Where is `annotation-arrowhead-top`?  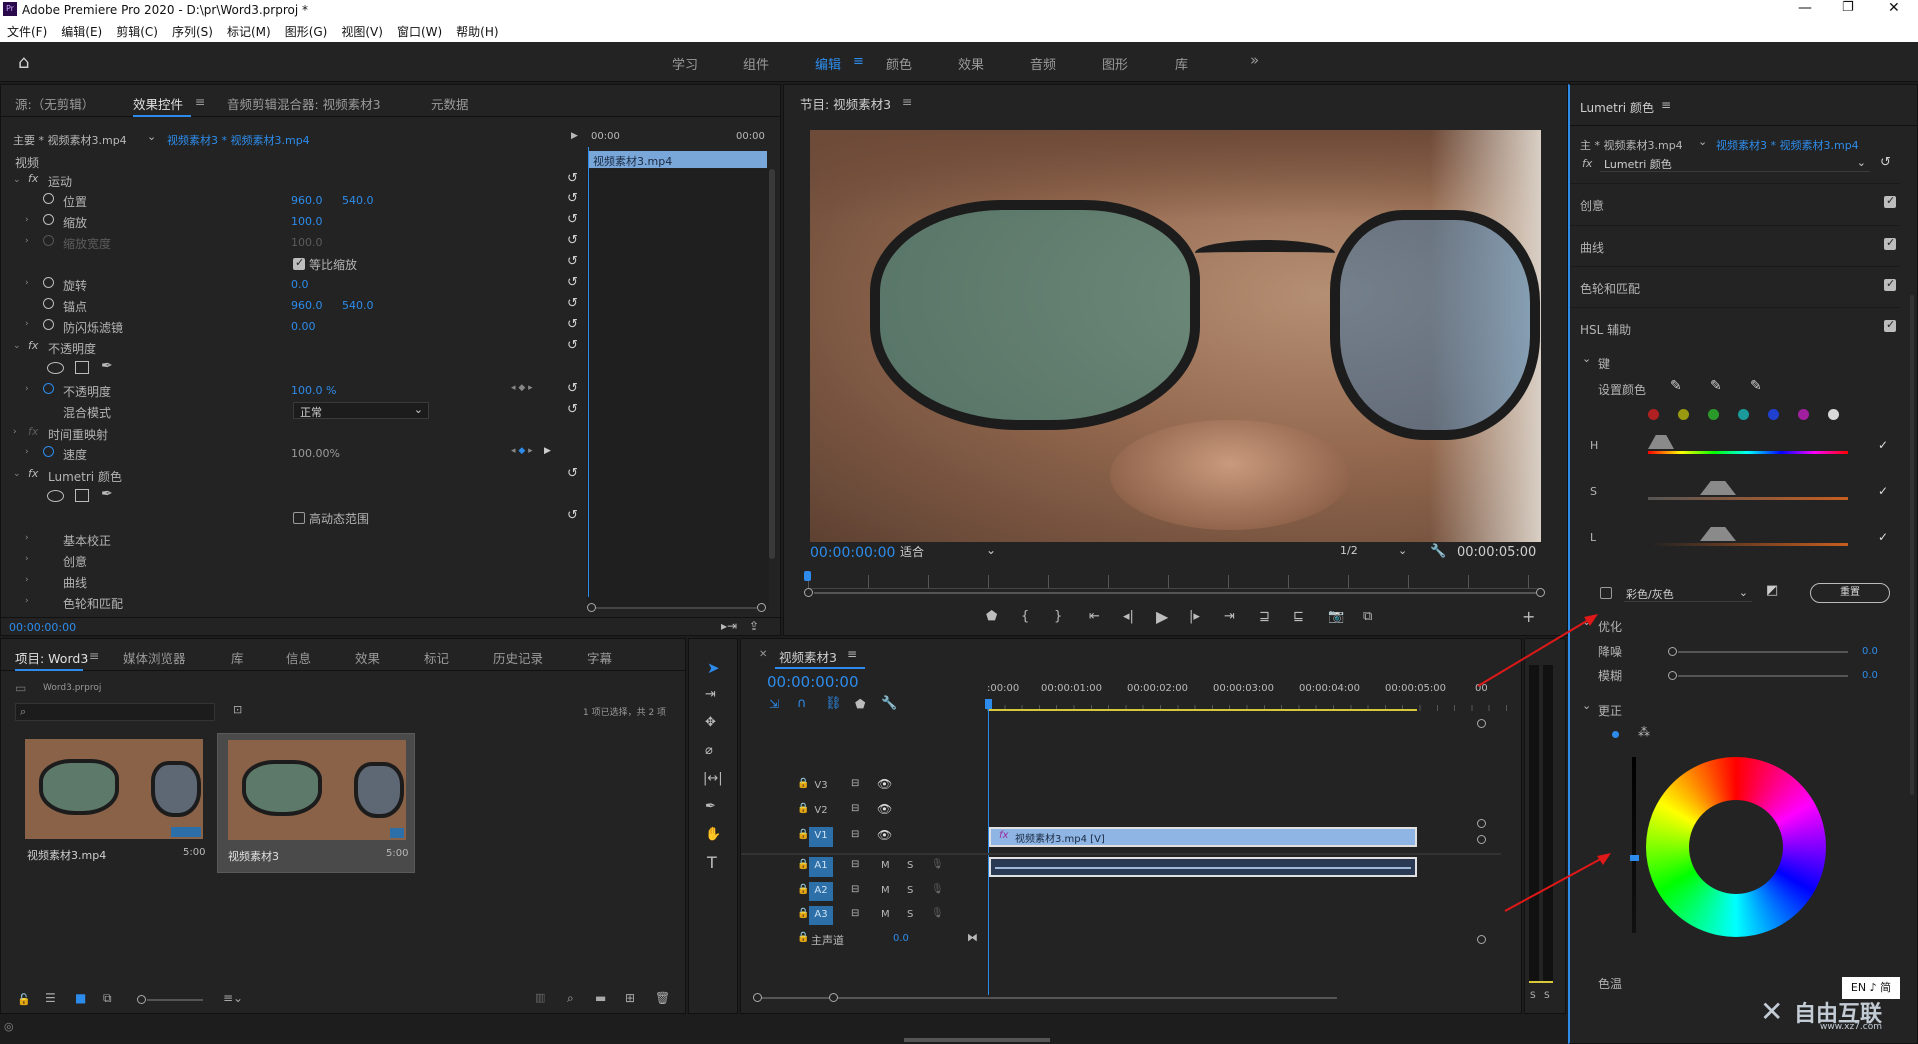
annotation-arrowhead-top is located at coordinates (1591, 620).